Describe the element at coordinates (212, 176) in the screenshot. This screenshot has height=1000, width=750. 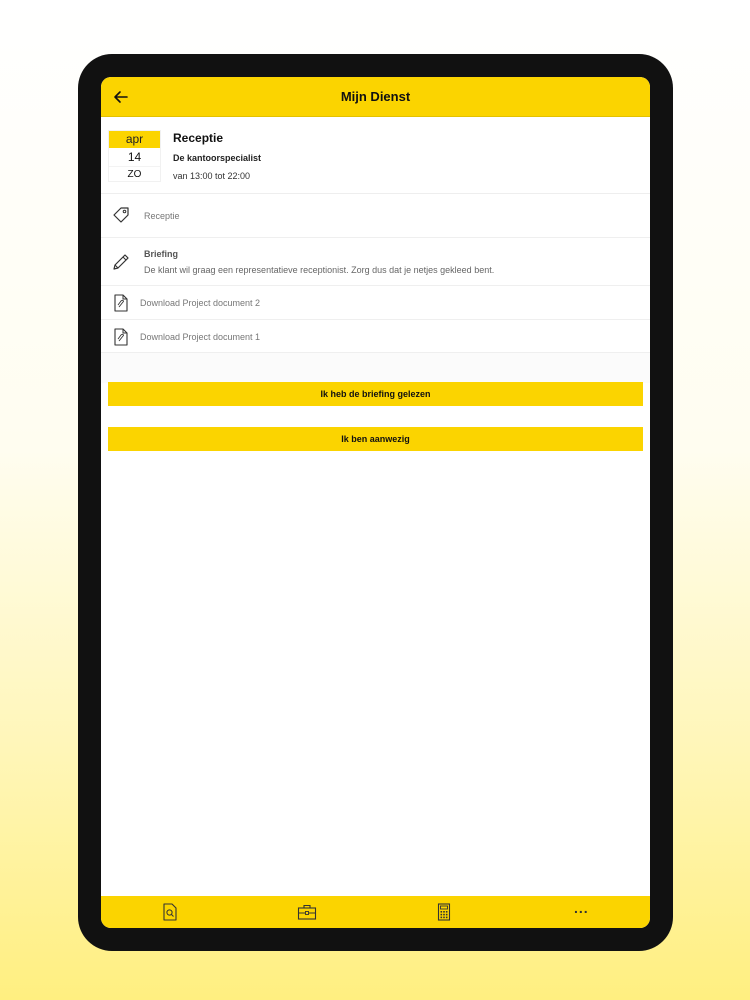
I see `shift-time: van 13:00 tot 22:00` at that location.